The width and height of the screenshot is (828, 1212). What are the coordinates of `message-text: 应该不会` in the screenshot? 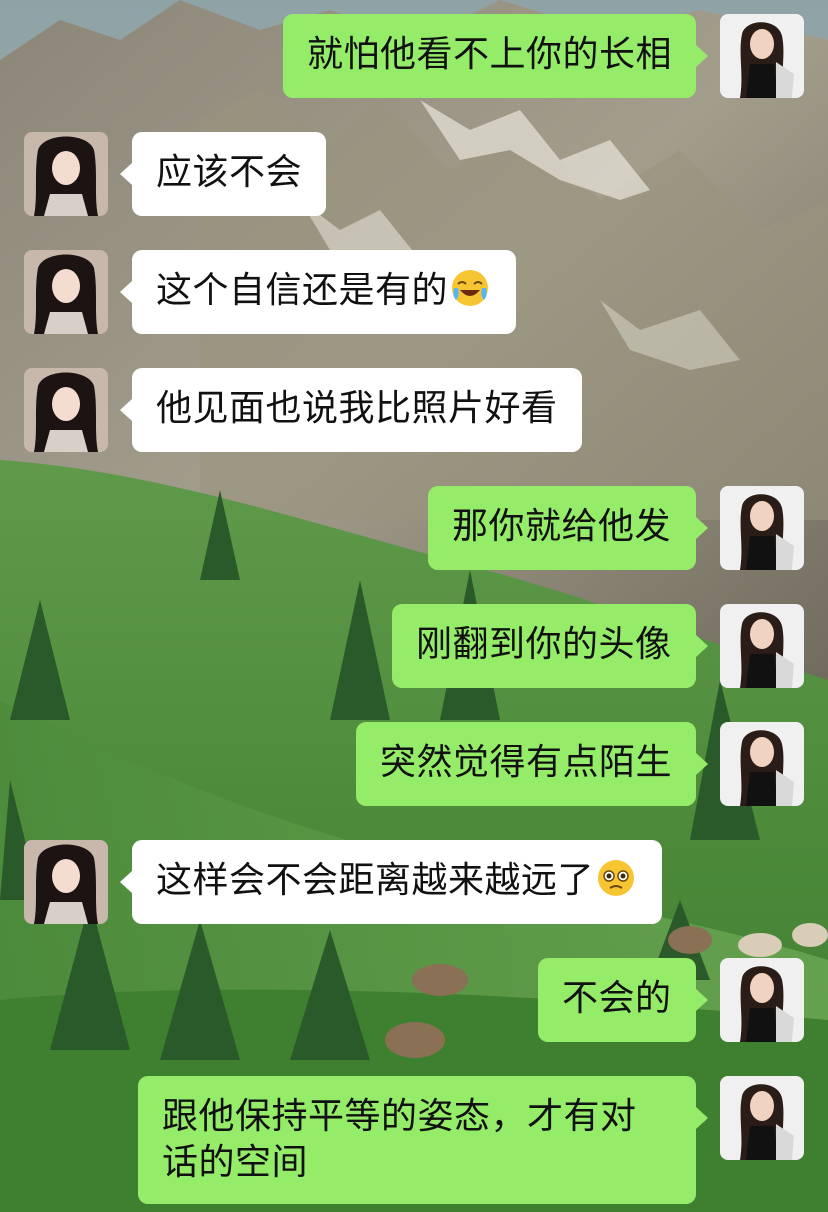 It's located at (229, 172).